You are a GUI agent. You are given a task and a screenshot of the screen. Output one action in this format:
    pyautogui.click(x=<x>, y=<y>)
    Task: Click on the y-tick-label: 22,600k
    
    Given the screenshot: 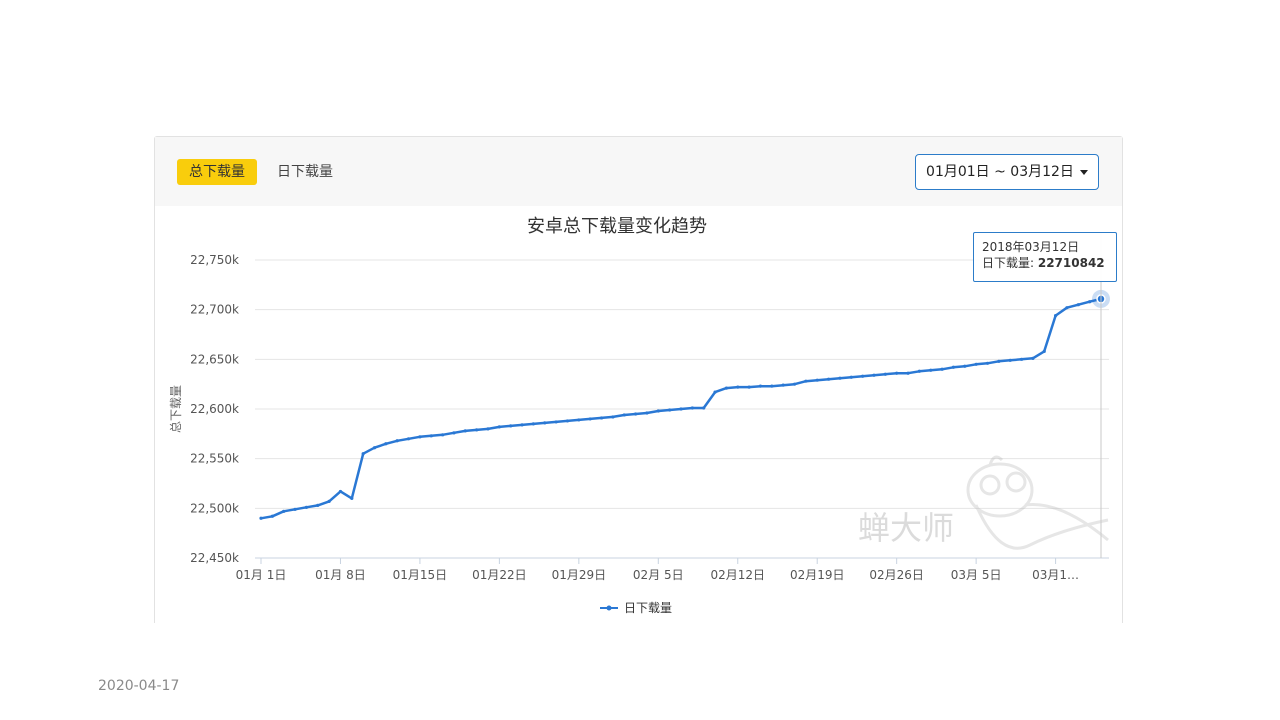 What is the action you would take?
    pyautogui.click(x=214, y=409)
    